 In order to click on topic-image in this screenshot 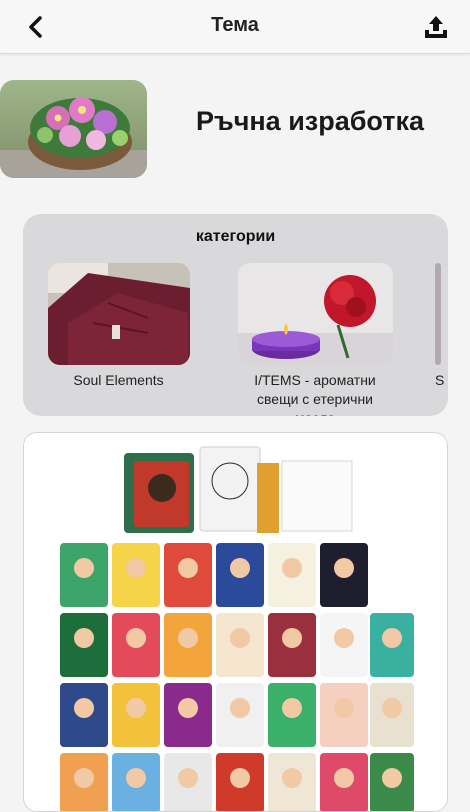, I will do `click(73, 129)`.